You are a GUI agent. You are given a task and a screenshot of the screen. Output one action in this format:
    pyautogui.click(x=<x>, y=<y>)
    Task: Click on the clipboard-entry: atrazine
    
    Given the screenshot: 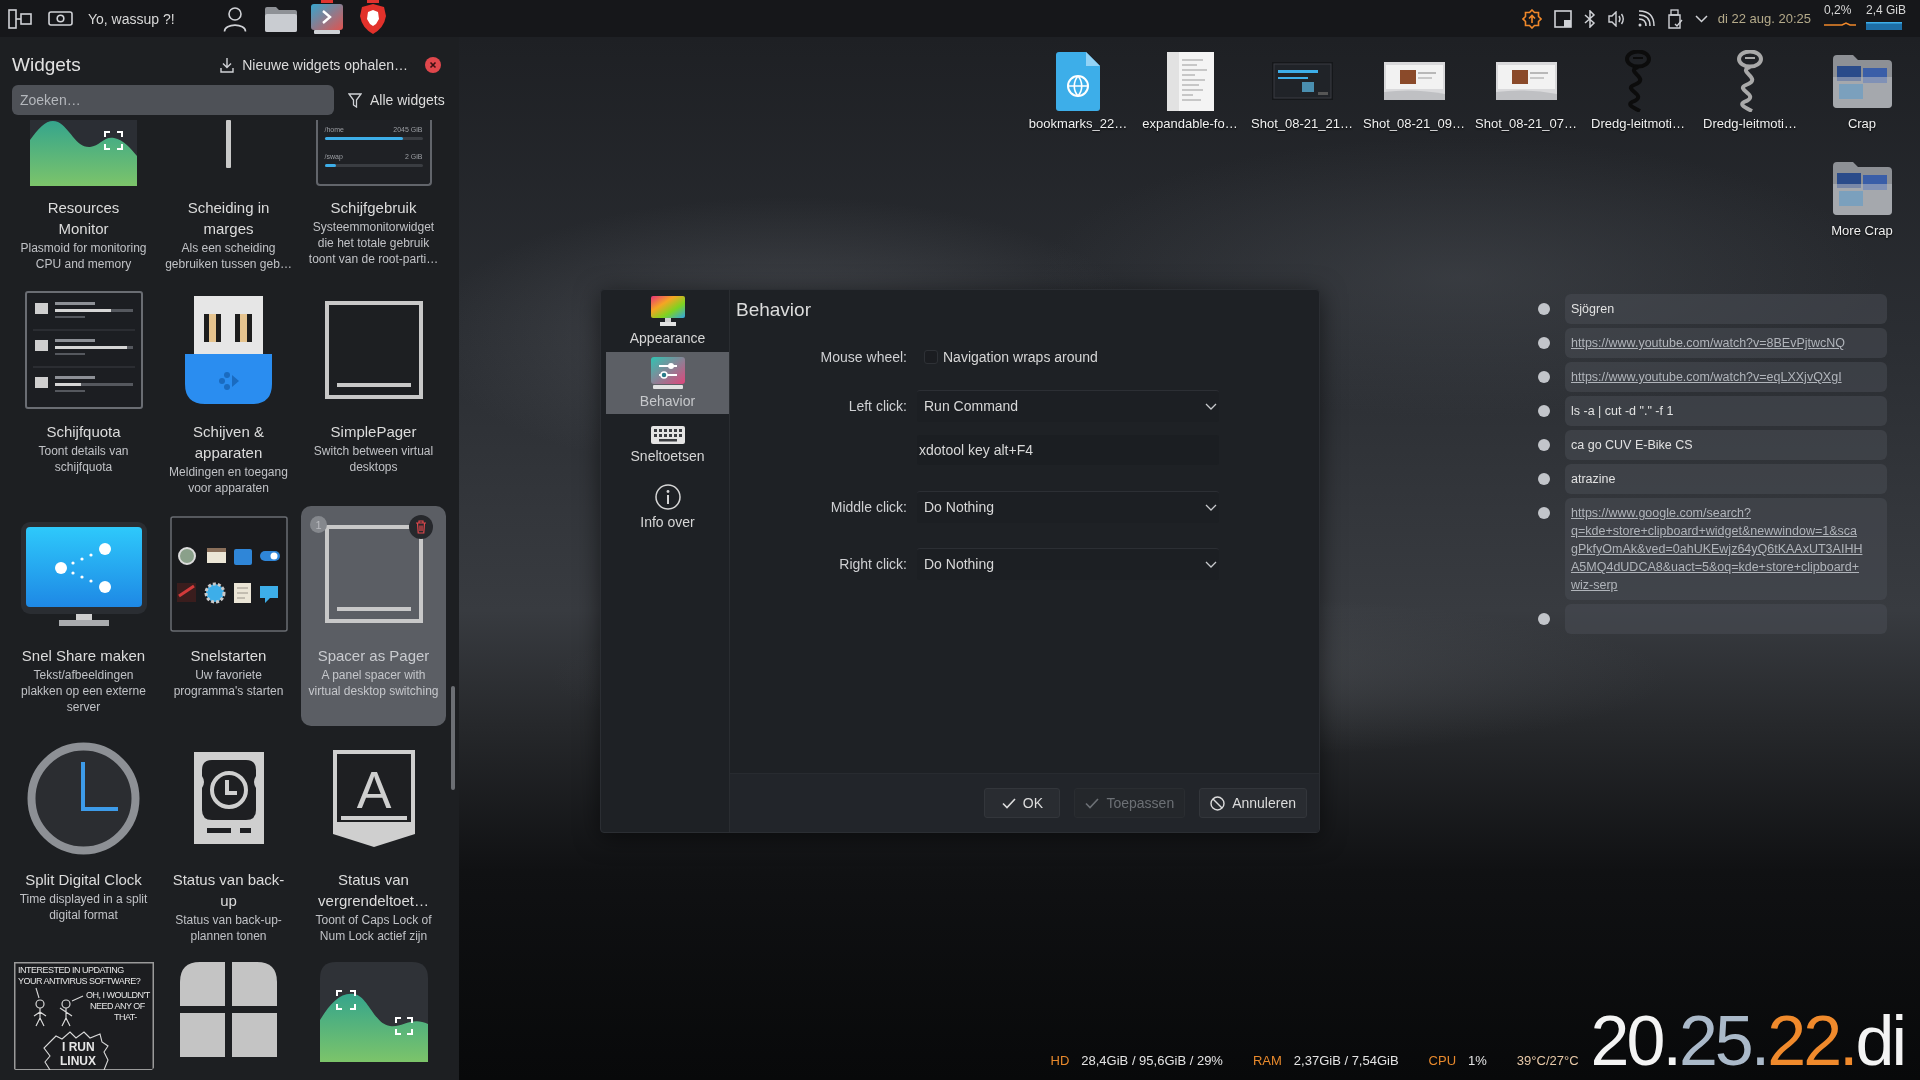 What is the action you would take?
    pyautogui.click(x=1726, y=479)
    